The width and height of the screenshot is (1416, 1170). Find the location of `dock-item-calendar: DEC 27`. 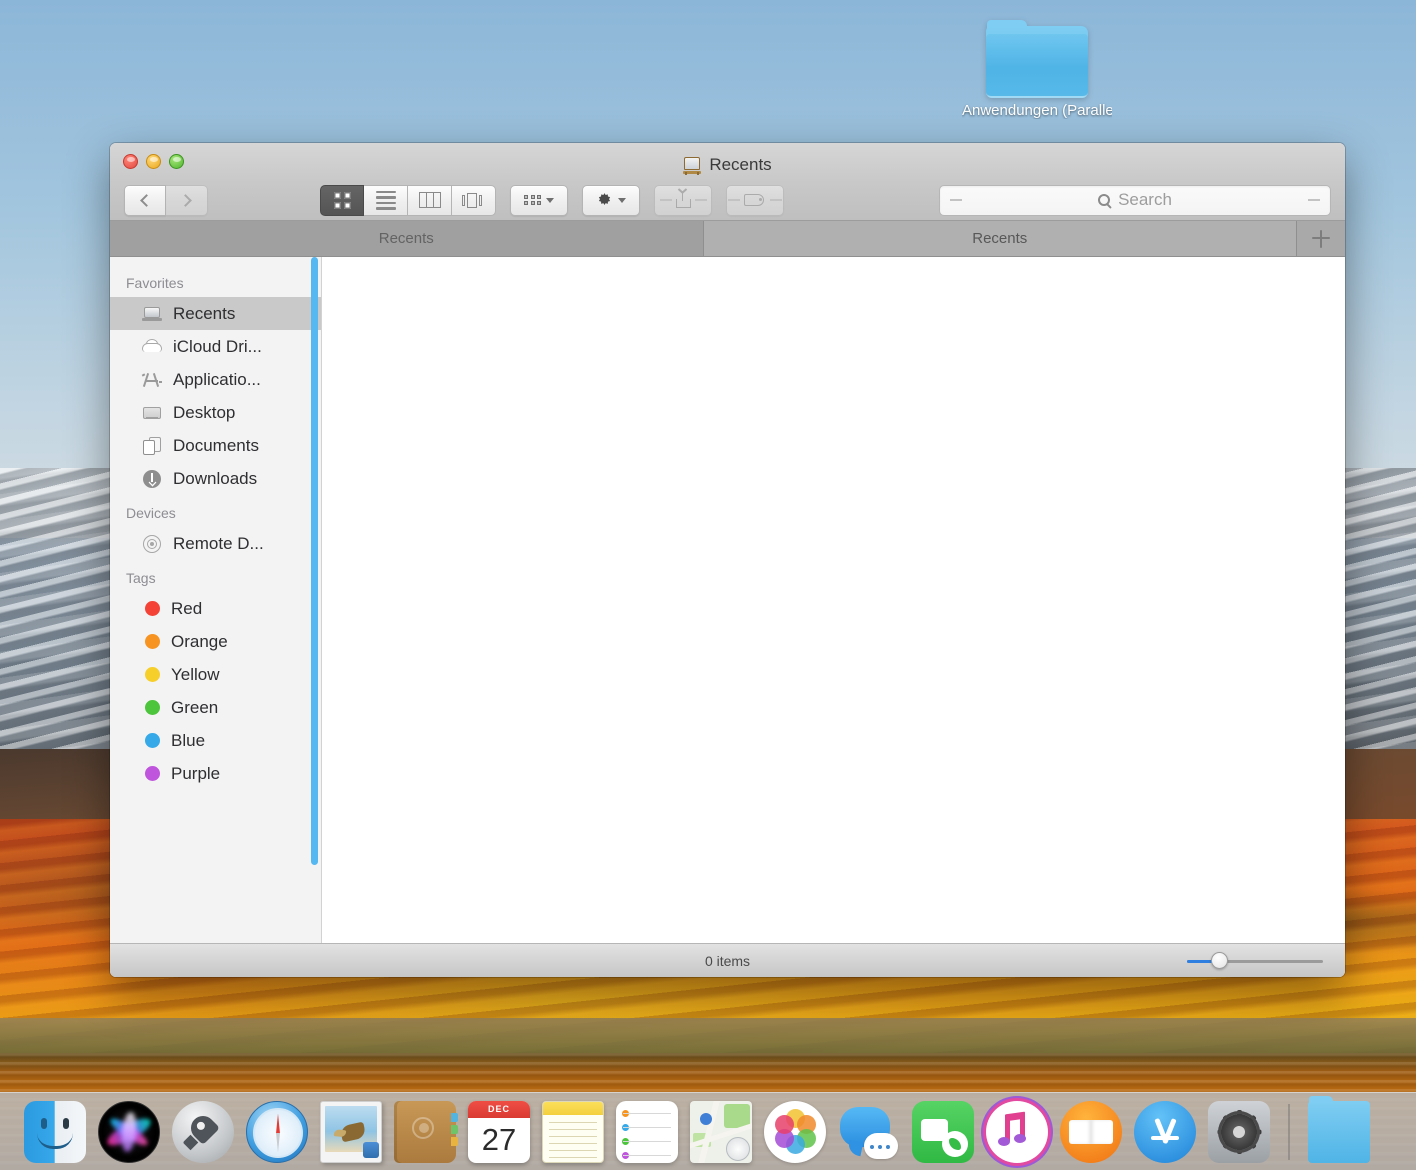

dock-item-calendar: DEC 27 is located at coordinates (499, 1131).